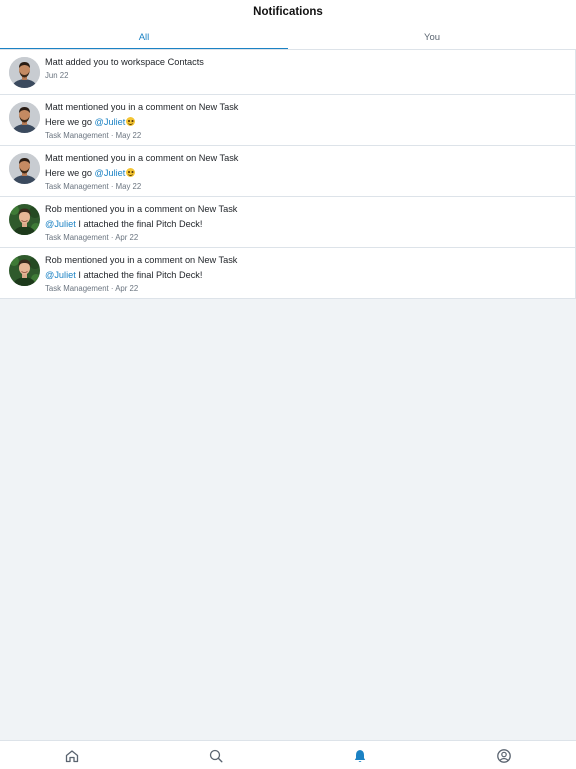 This screenshot has width=576, height=769. Describe the element at coordinates (288, 12) in the screenshot. I see `page-title: Notifications` at that location.